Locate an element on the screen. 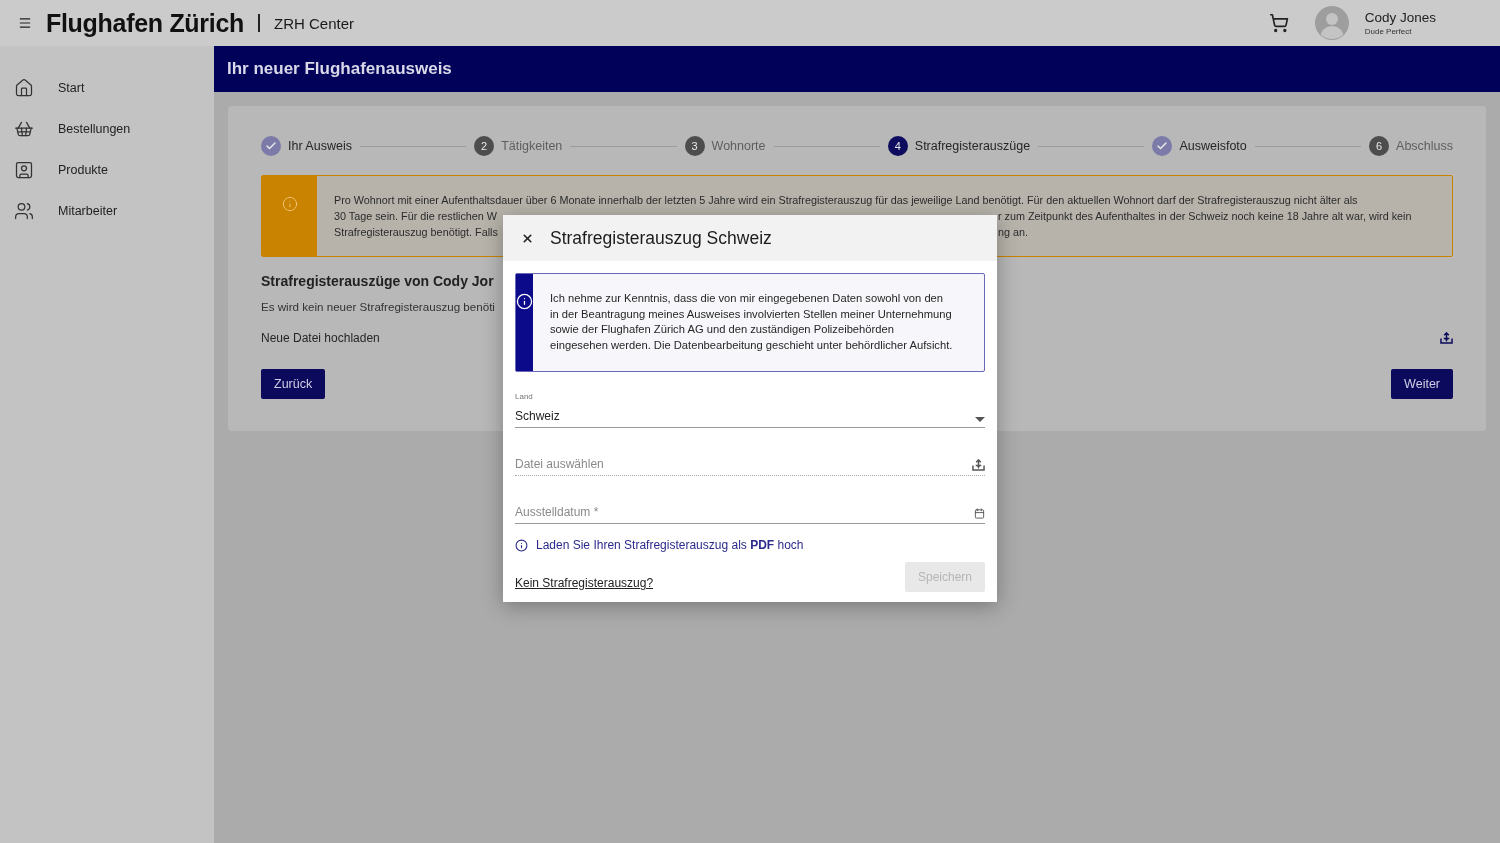 This screenshot has height=843, width=1500. sidebar-item: Start is located at coordinates (107, 88).